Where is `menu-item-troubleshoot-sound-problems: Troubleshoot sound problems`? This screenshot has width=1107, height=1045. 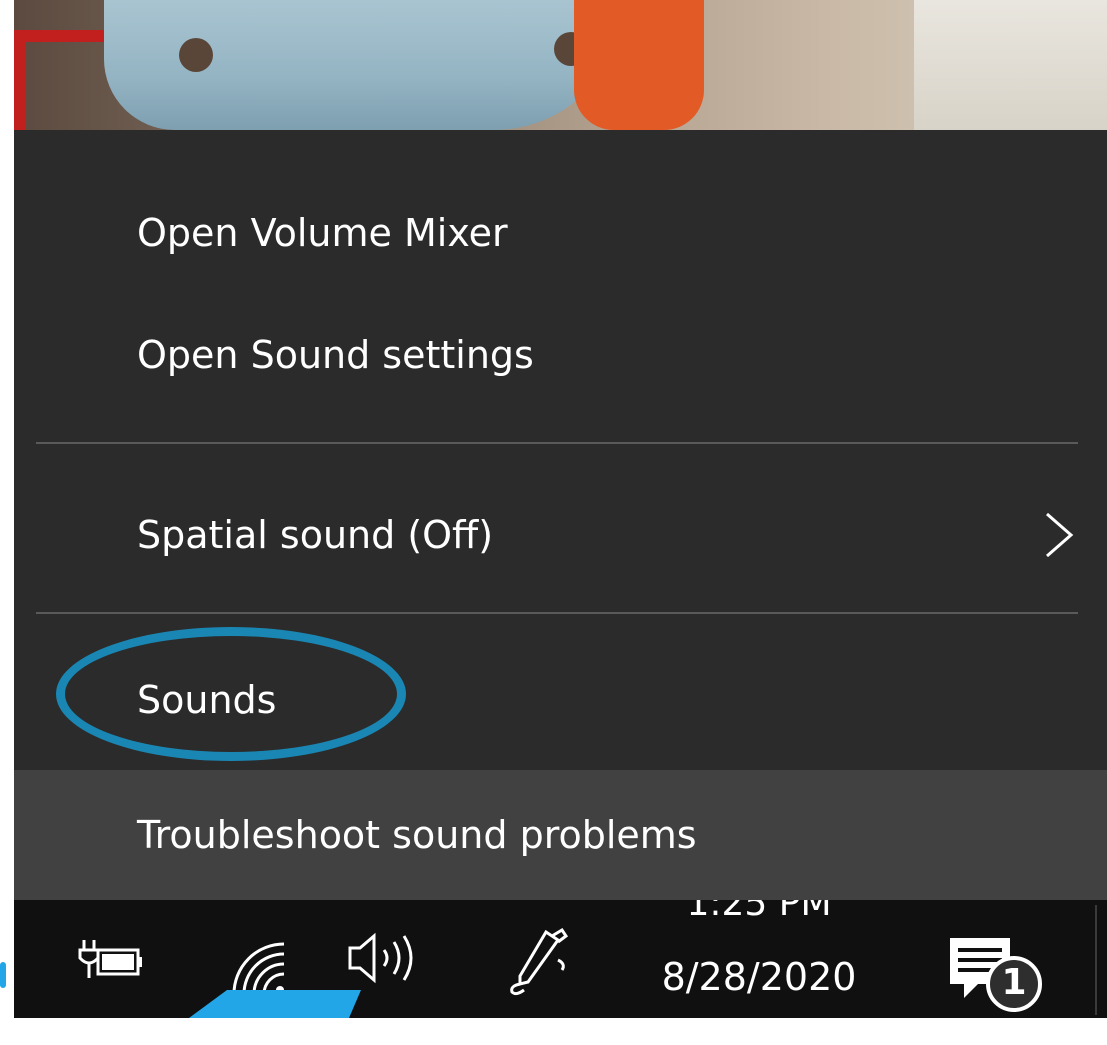 menu-item-troubleshoot-sound-problems: Troubleshoot sound problems is located at coordinates (560, 835).